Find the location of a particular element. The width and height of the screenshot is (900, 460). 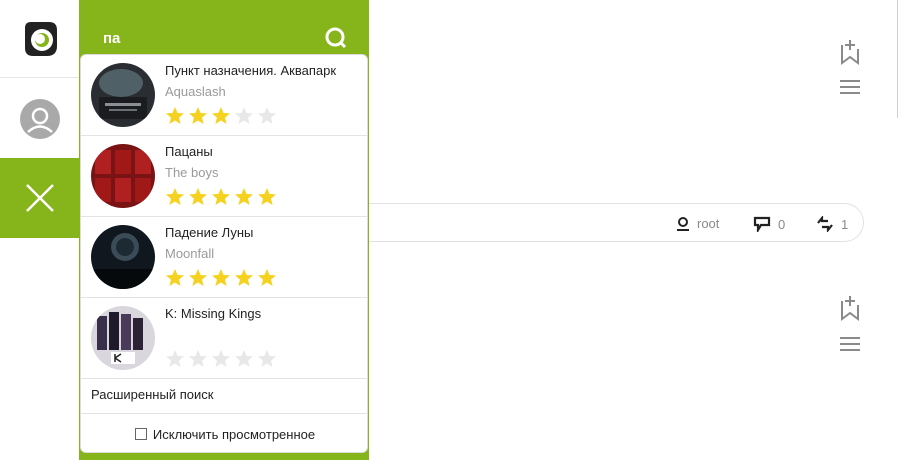

checkbox-icon is located at coordinates (140, 434).